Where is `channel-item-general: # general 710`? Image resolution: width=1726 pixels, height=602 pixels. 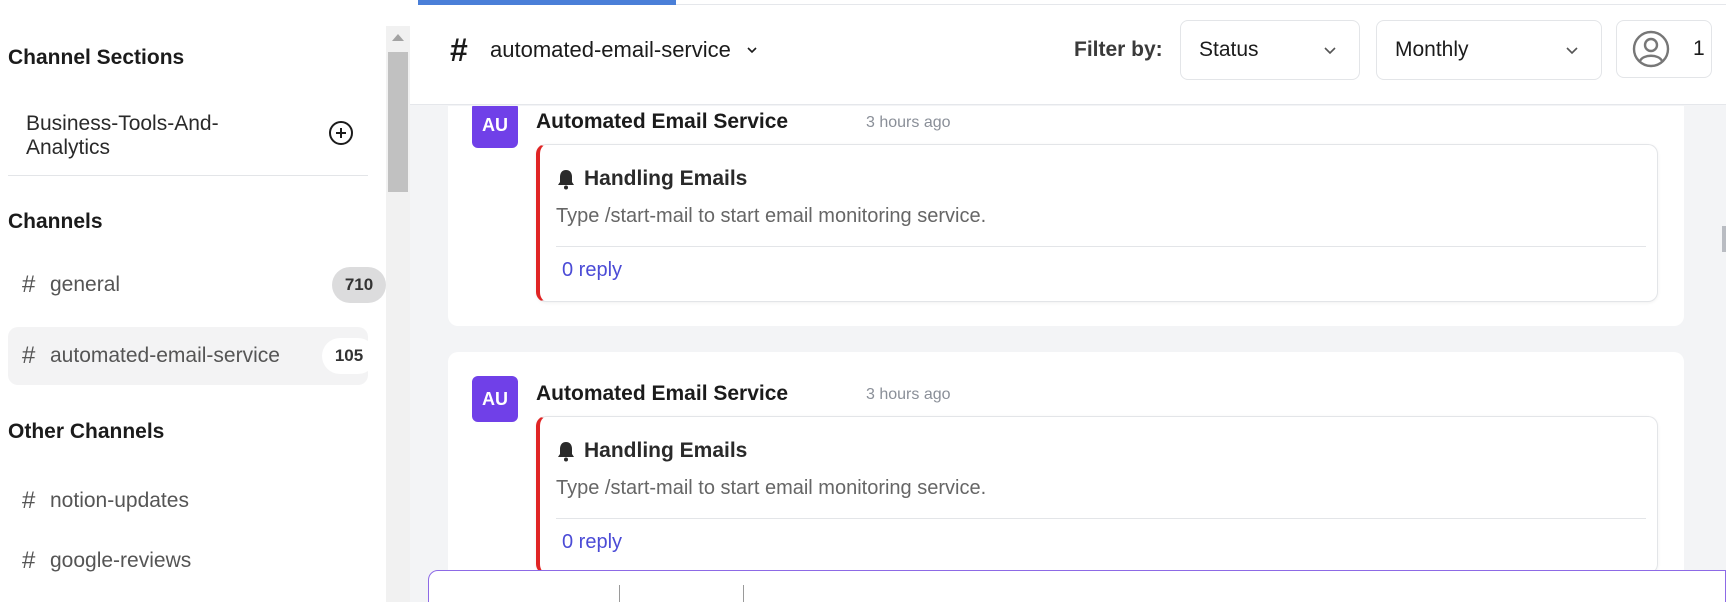 channel-item-general: # general 710 is located at coordinates (197, 285).